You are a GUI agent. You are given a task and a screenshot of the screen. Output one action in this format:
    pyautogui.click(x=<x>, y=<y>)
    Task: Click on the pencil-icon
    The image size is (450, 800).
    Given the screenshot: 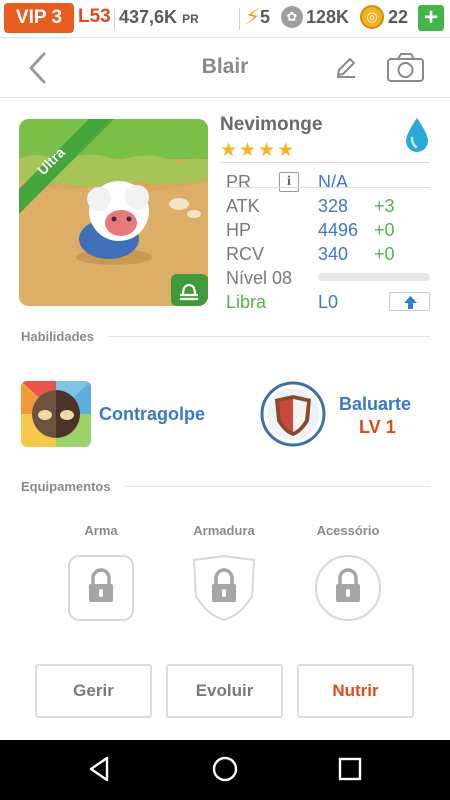 What is the action you would take?
    pyautogui.click(x=346, y=68)
    